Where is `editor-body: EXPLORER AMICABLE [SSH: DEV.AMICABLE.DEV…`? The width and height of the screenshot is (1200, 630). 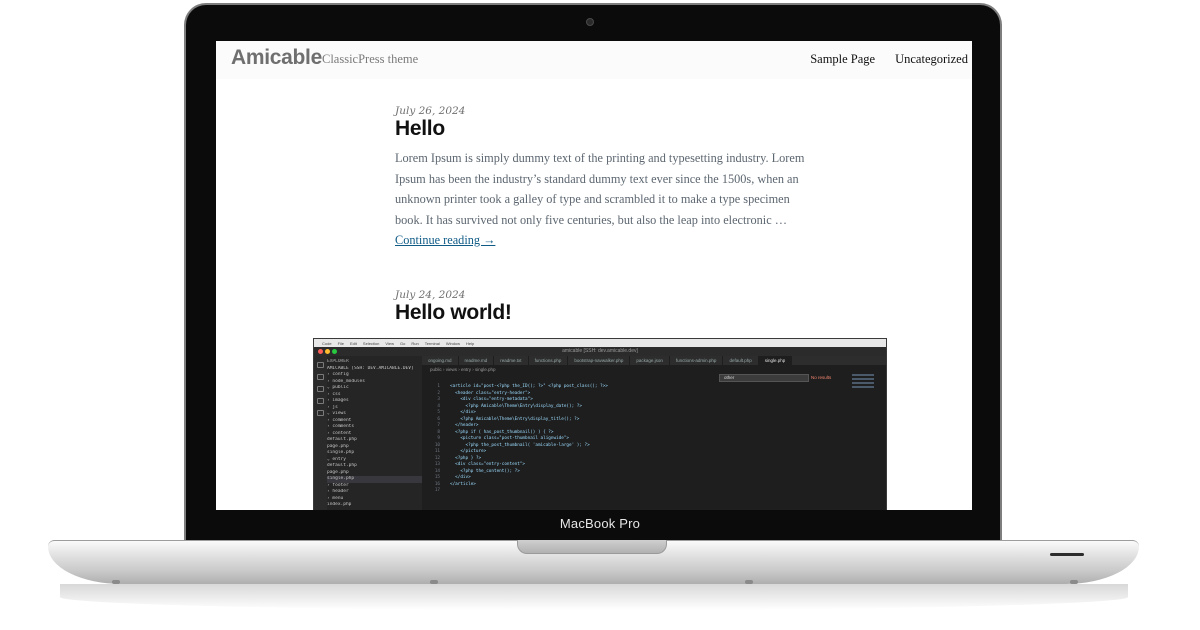 editor-body: EXPLORER AMICABLE [SSH: DEV.AMICABLE.DEV… is located at coordinates (600, 433).